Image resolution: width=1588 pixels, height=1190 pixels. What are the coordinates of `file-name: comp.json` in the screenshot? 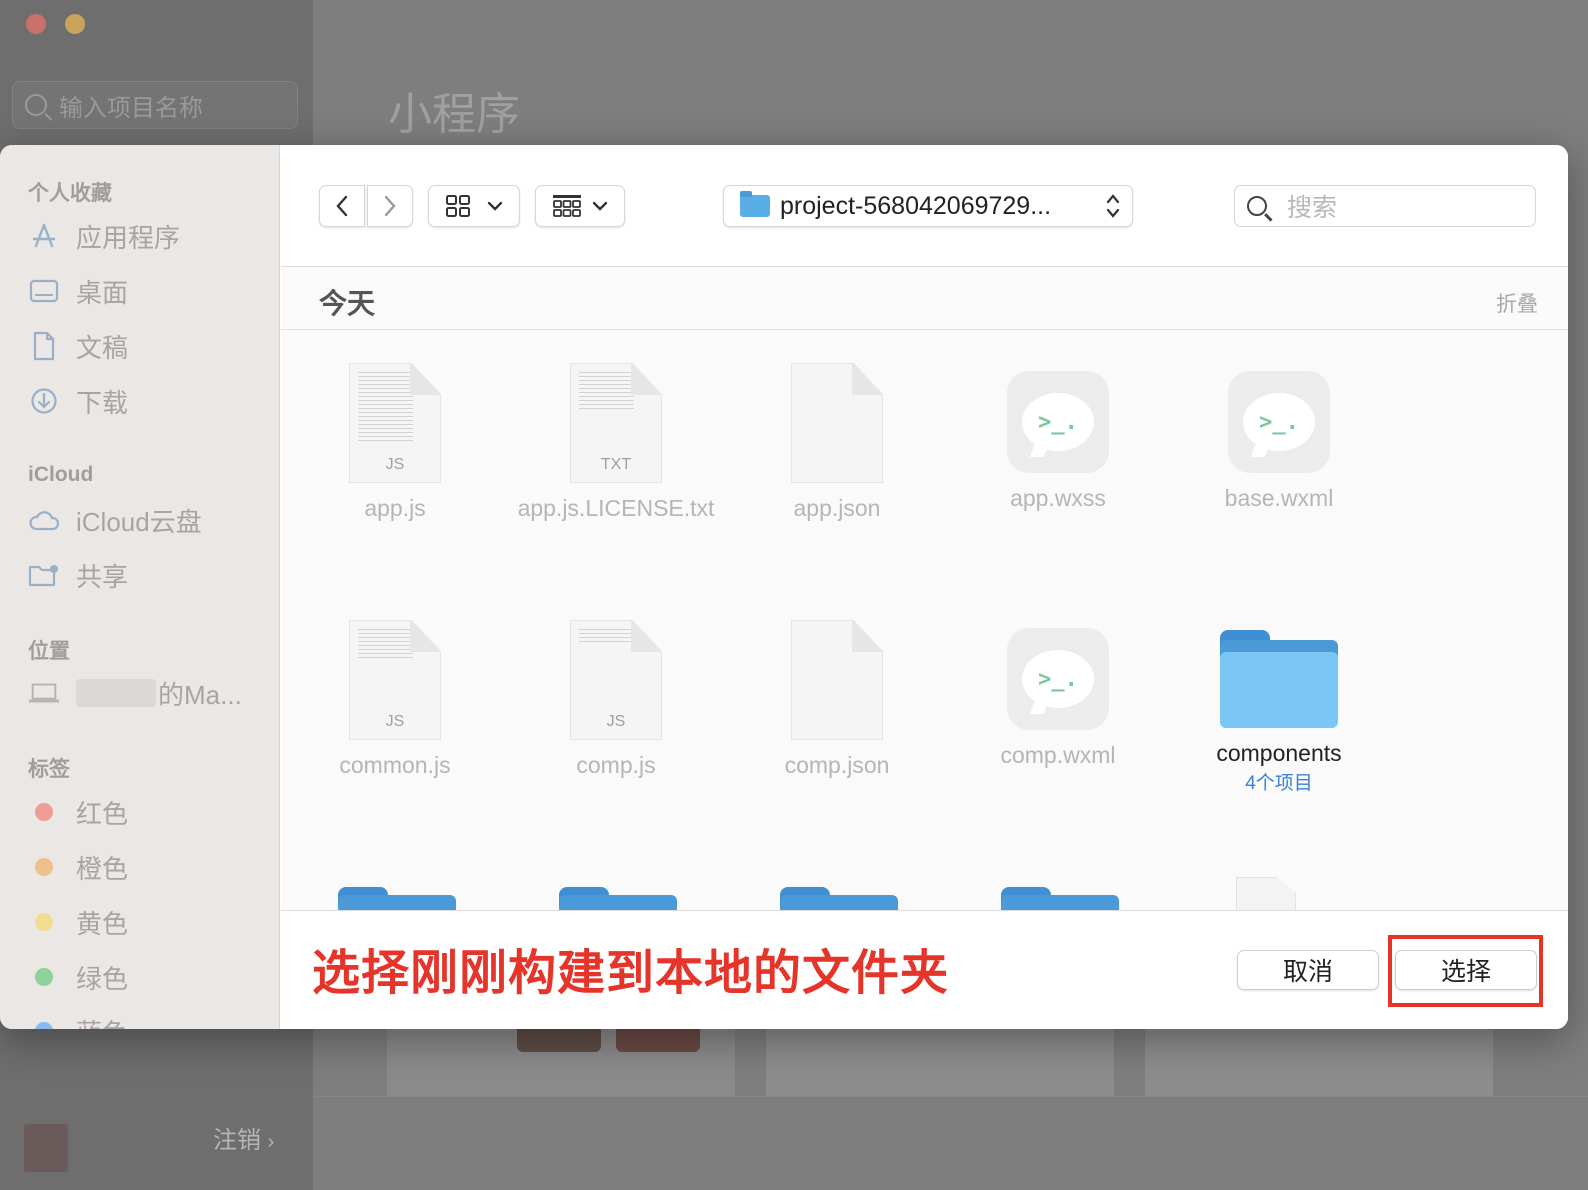 It's located at (837, 765).